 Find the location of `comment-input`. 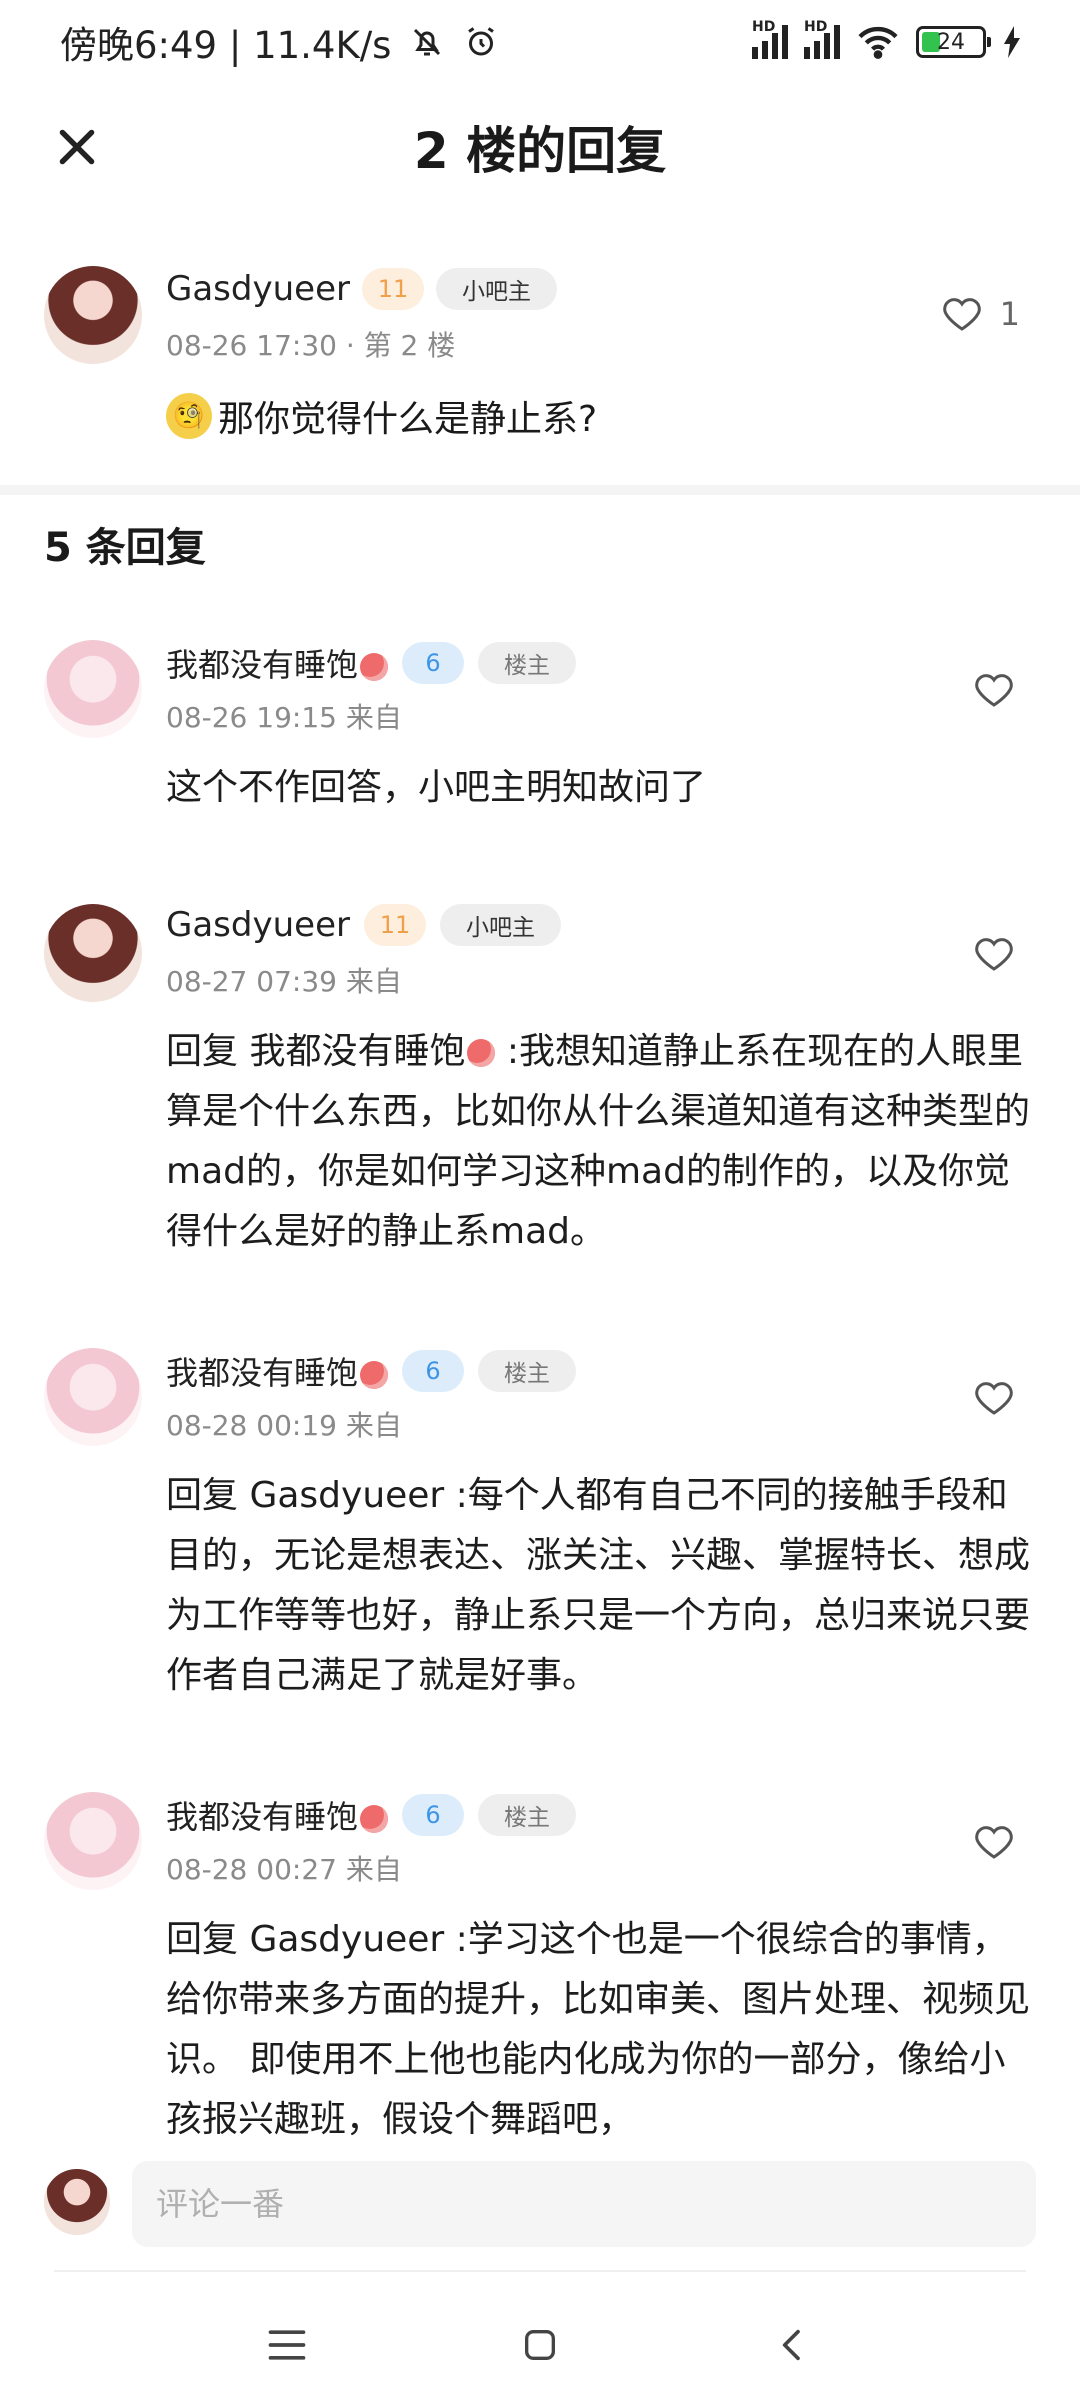

comment-input is located at coordinates (584, 2204).